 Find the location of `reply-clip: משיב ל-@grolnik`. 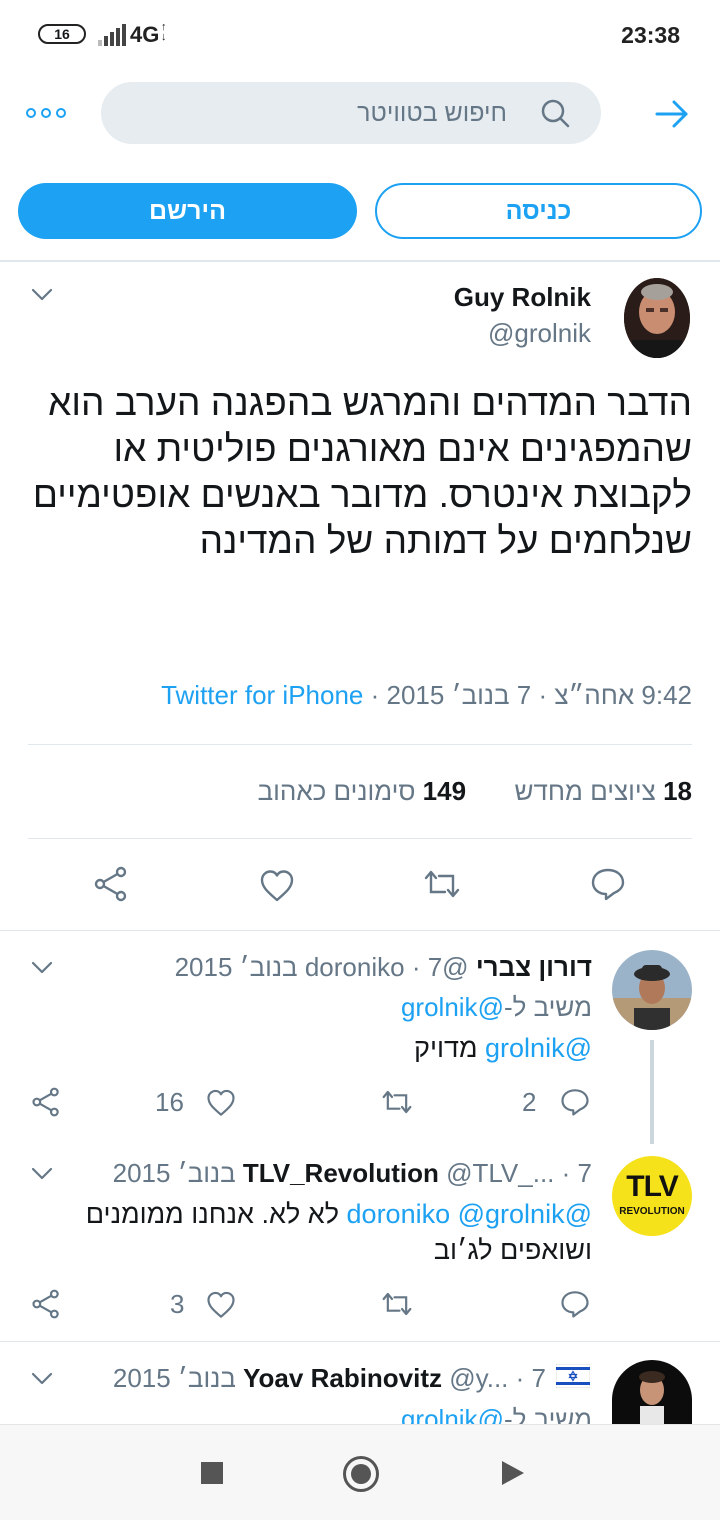

reply-clip: משיב ל-@grolnik is located at coordinates (360, 1412).